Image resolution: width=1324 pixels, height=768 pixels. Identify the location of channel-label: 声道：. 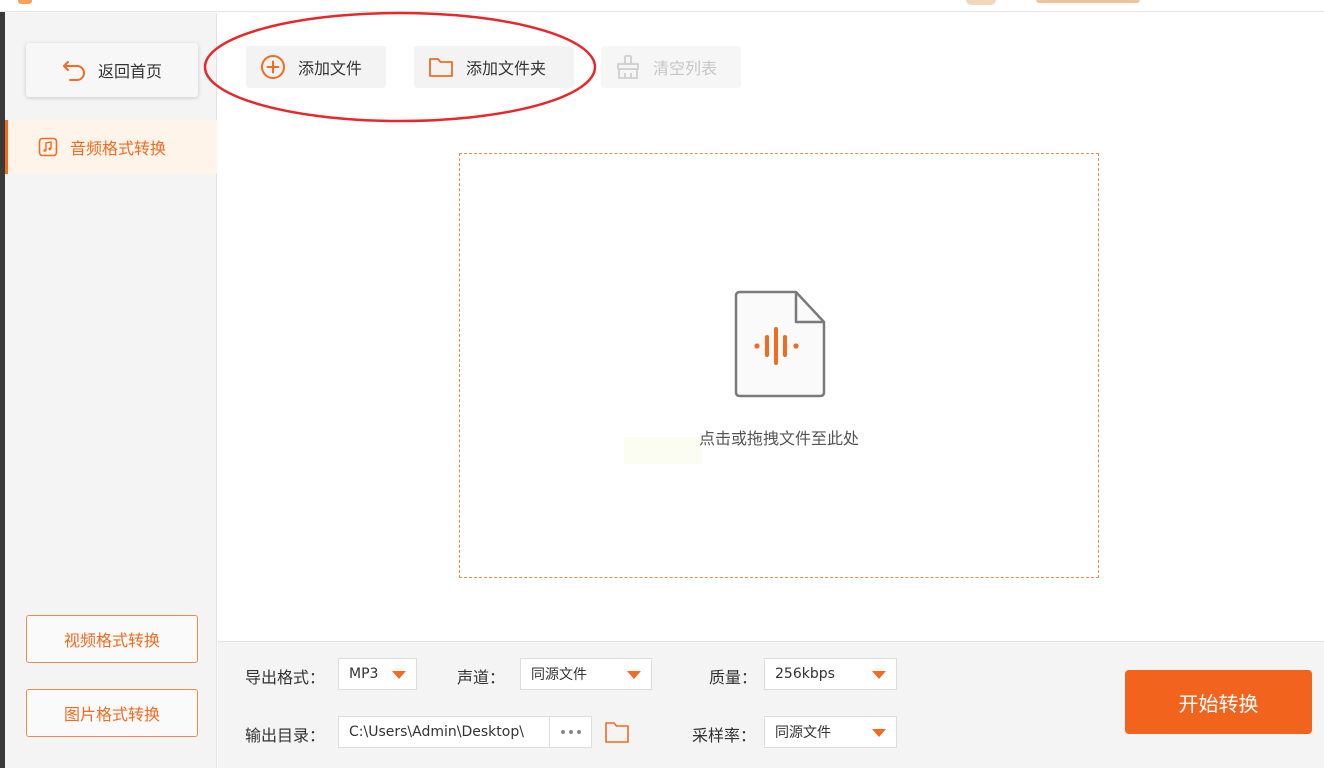
(481, 677).